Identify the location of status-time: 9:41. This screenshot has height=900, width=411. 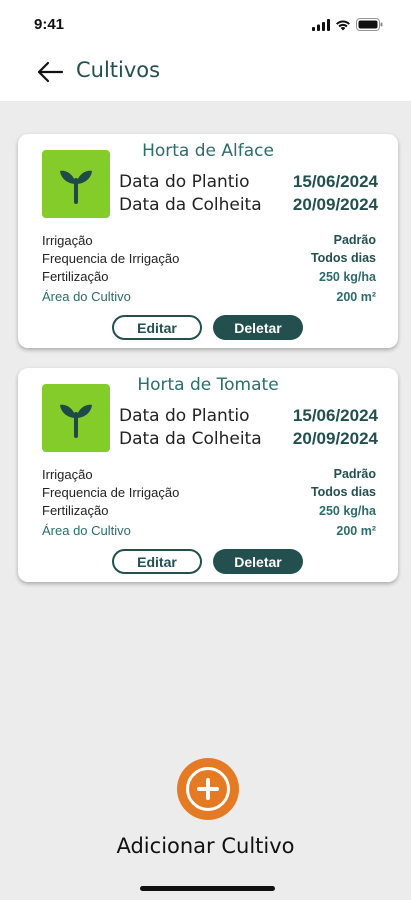
(49, 24).